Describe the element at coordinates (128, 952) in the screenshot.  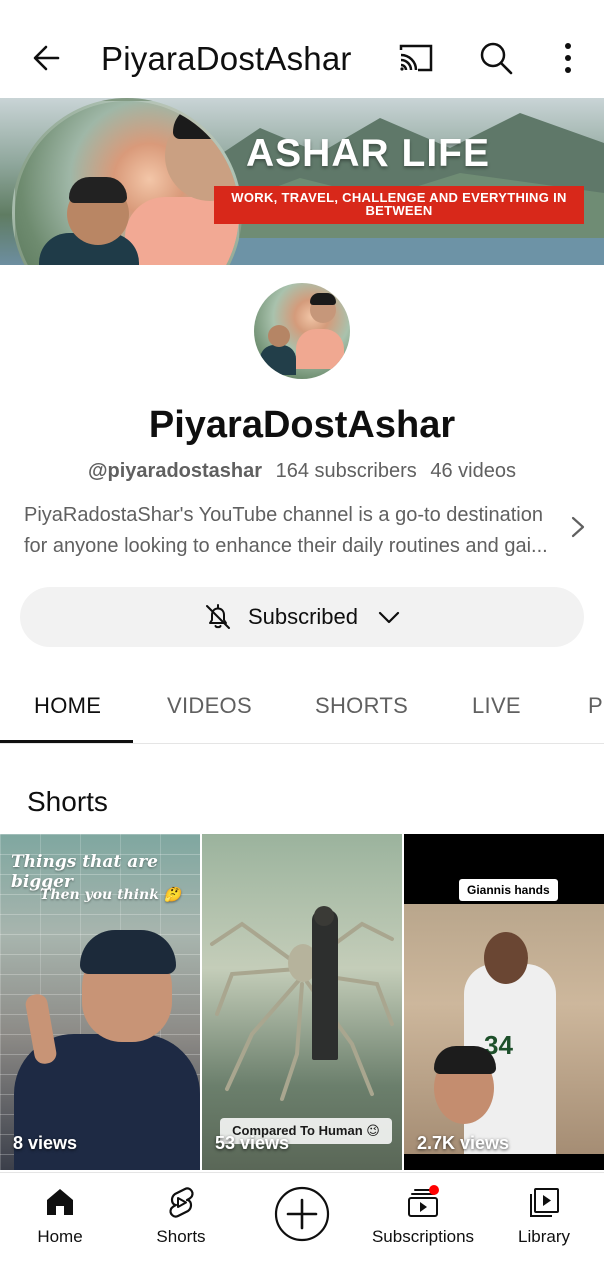
I see `short-person-hair` at that location.